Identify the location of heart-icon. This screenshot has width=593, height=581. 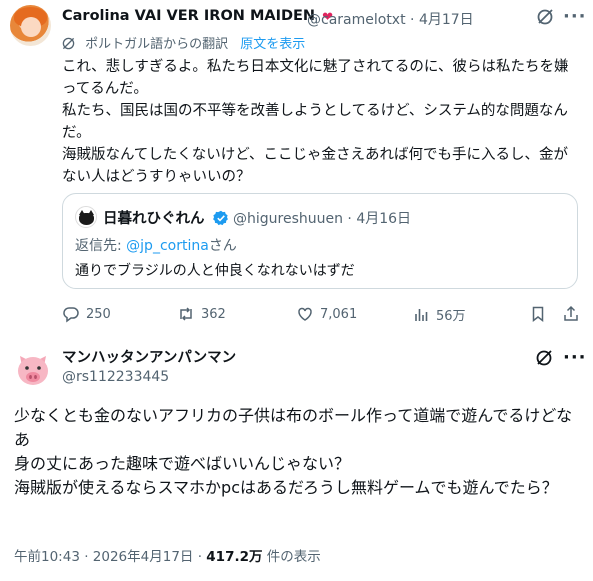
(305, 314).